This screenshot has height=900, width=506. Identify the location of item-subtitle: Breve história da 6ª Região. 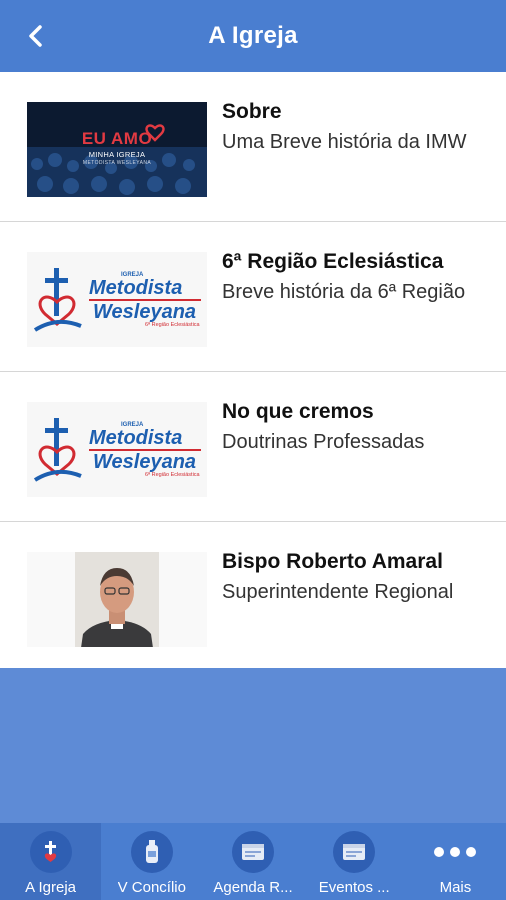
(344, 292).